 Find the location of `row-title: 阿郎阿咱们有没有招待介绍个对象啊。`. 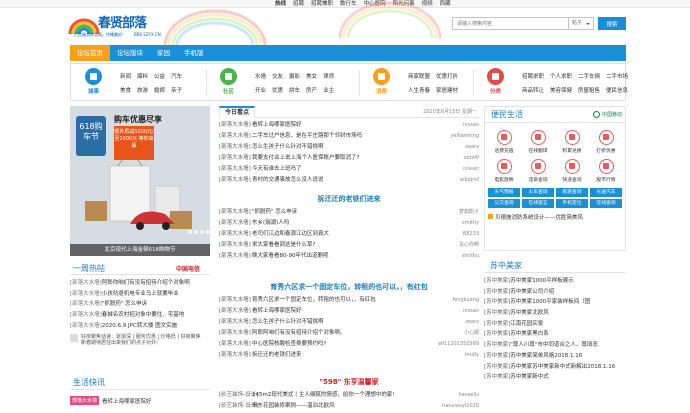

row-title: 阿郎阿咱们有没有招待介绍个对象啊。 is located at coordinates (343, 333).